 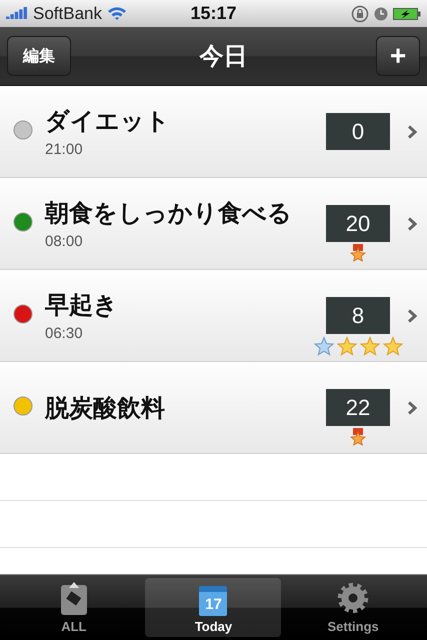 What do you see at coordinates (407, 13) in the screenshot?
I see `battery-icon` at bounding box center [407, 13].